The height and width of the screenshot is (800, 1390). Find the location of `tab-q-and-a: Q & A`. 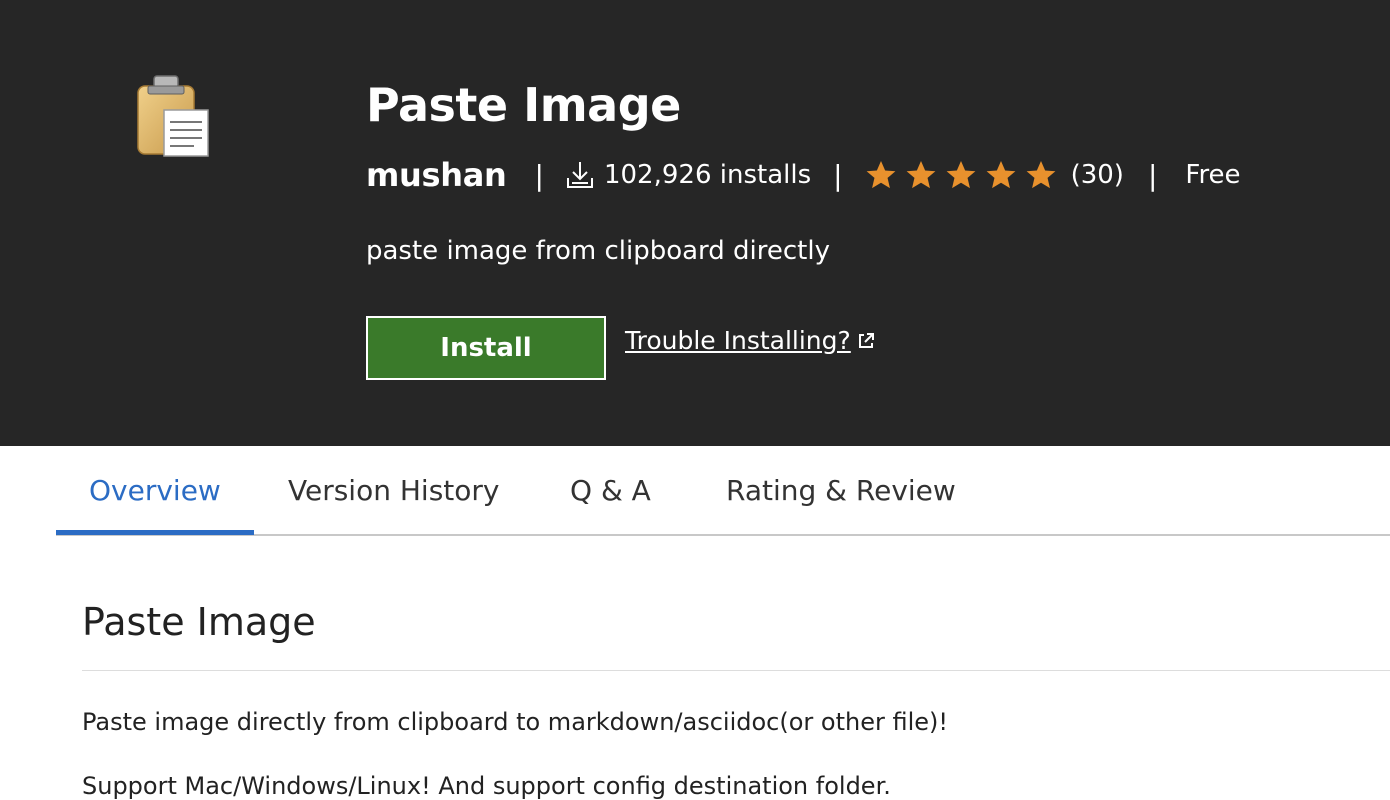

tab-q-and-a: Q & A is located at coordinates (610, 490).